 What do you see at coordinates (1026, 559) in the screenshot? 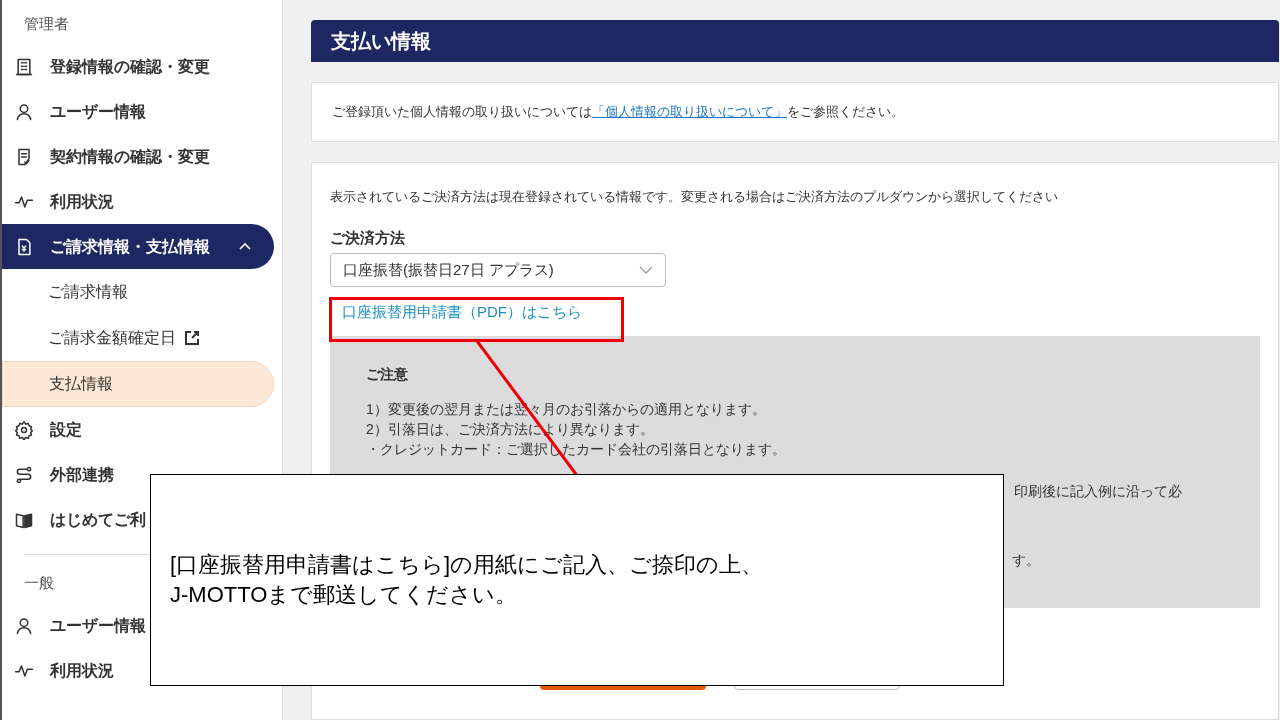
I see `notice-line: す。` at bounding box center [1026, 559].